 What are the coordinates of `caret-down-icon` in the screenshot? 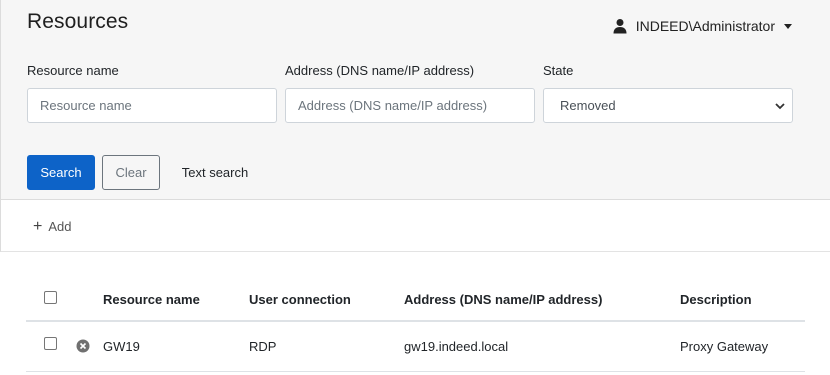 It's located at (788, 26).